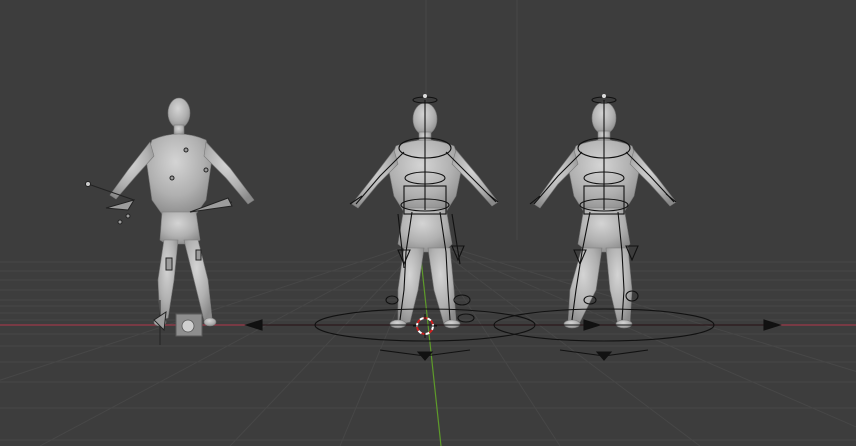 This screenshot has width=856, height=446. I want to click on center-head-bone-tip, so click(425, 96).